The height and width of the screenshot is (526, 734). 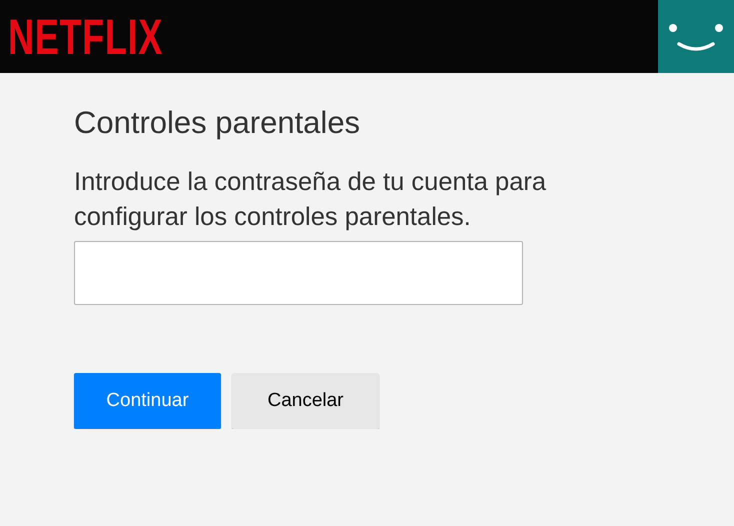 I want to click on logo: NETFLIX, so click(x=86, y=37).